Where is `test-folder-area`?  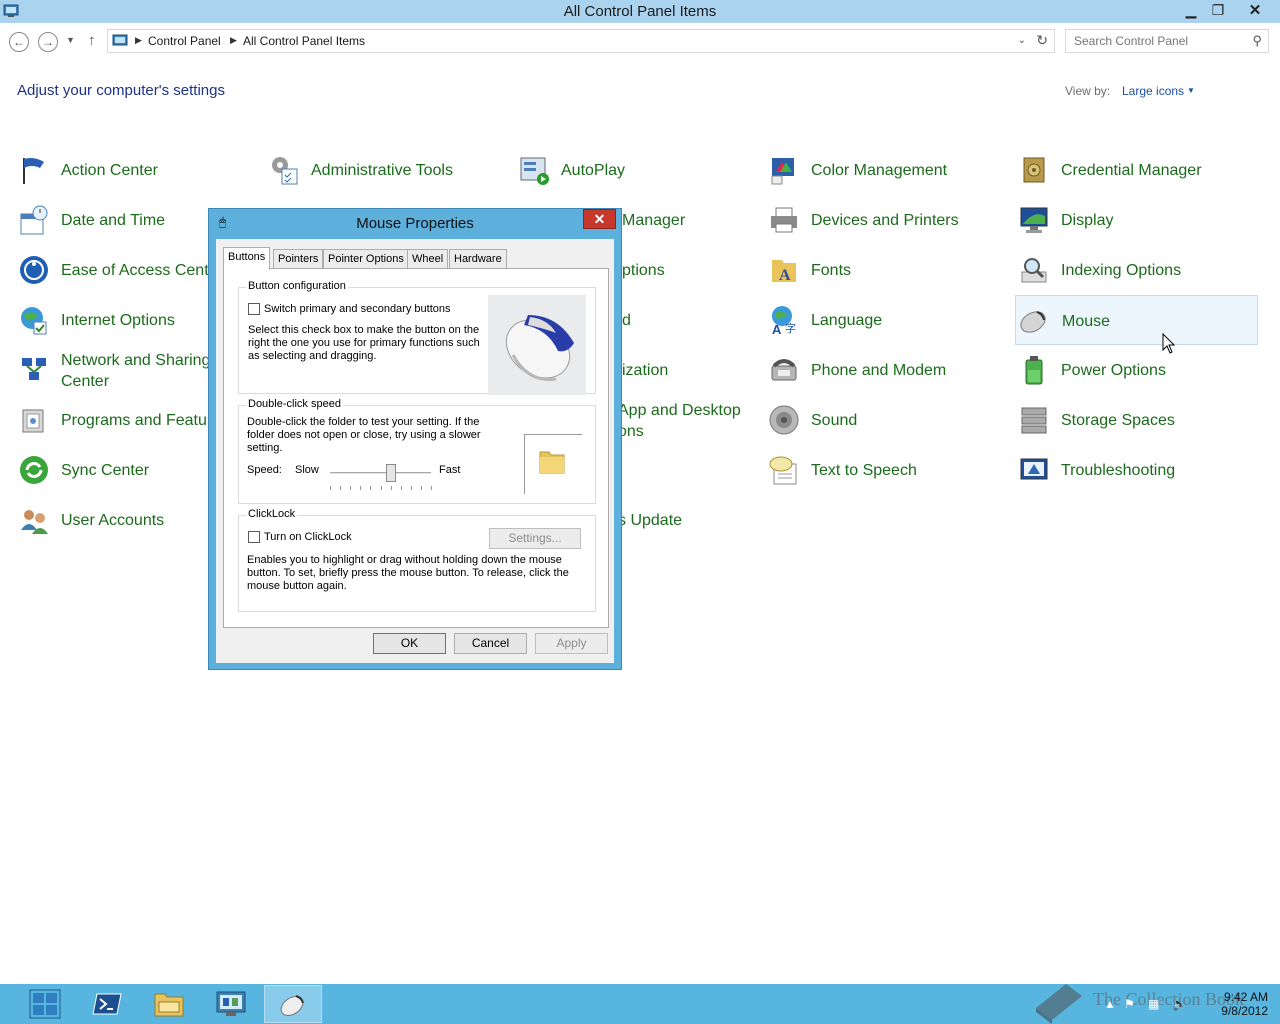 test-folder-area is located at coordinates (553, 464).